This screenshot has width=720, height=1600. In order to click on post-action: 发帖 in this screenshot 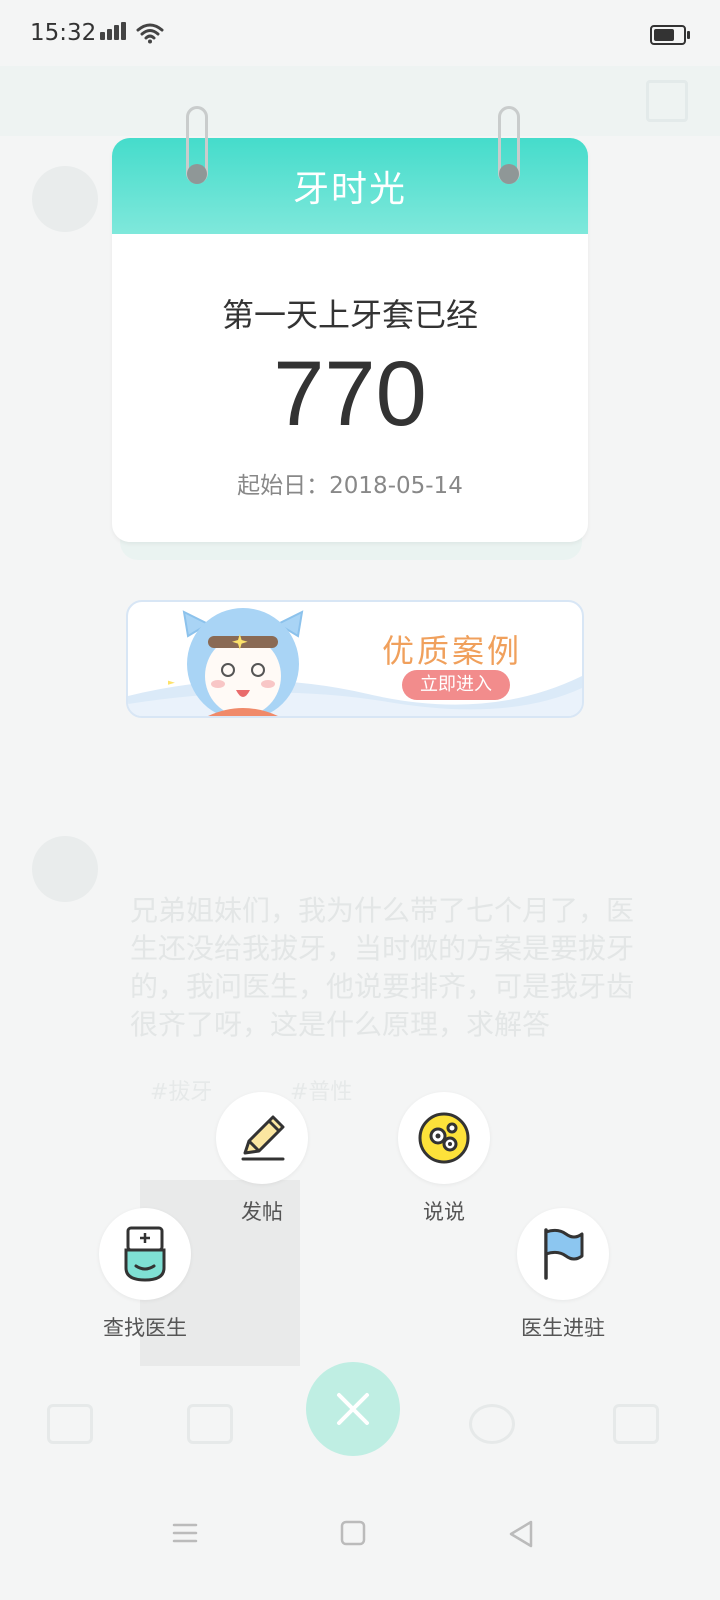, I will do `click(262, 1159)`.